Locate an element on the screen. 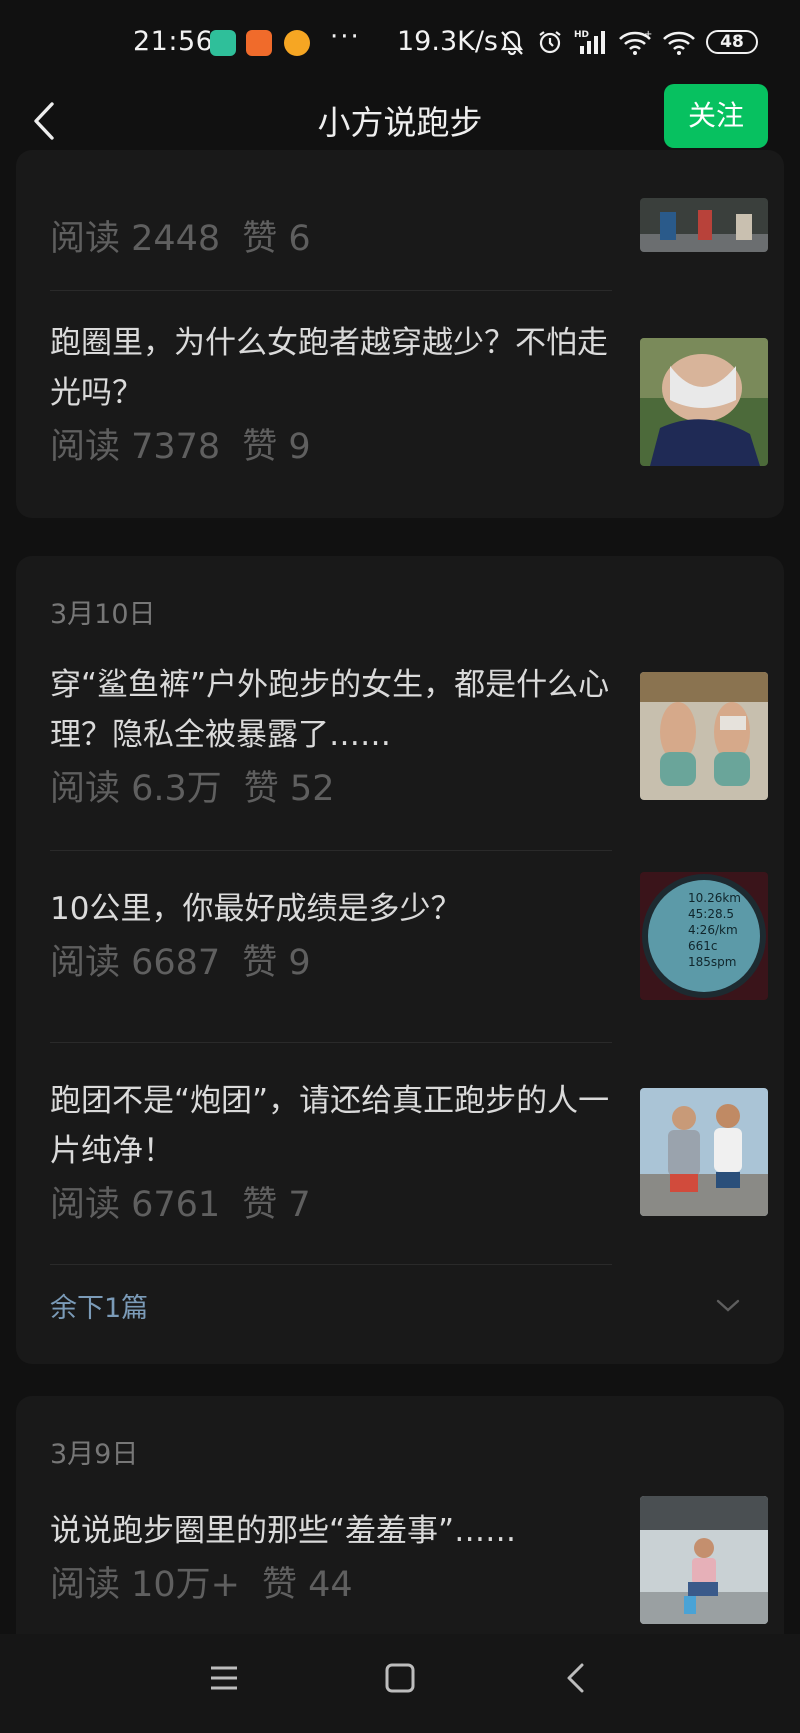  system-nav-bar is located at coordinates (400, 1683).